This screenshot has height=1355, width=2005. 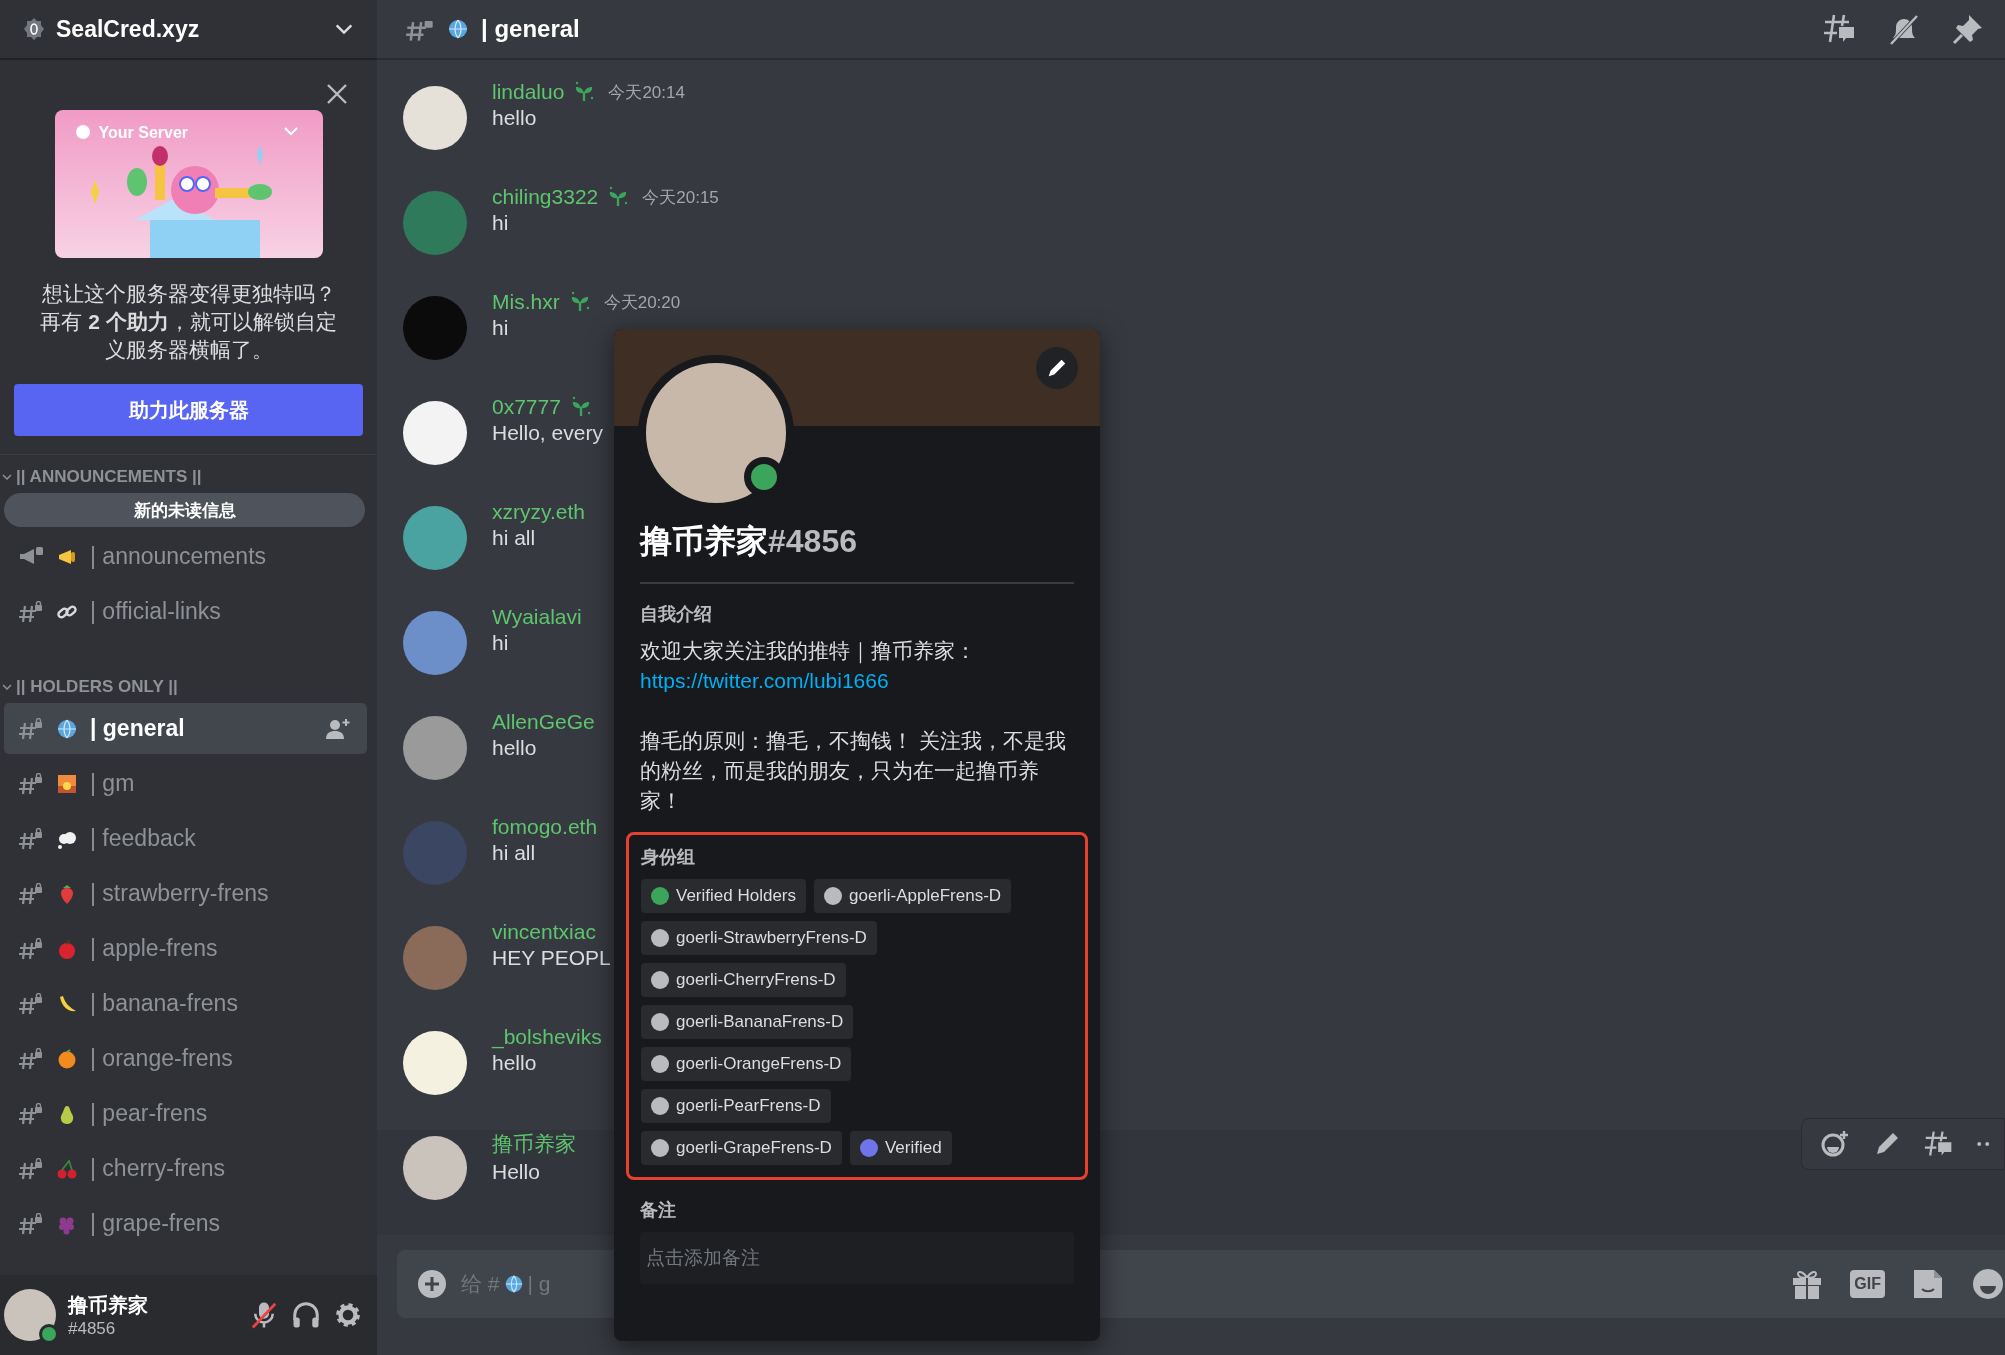 What do you see at coordinates (164, 1003) in the screenshot?
I see `channel-name: | banana-frens` at bounding box center [164, 1003].